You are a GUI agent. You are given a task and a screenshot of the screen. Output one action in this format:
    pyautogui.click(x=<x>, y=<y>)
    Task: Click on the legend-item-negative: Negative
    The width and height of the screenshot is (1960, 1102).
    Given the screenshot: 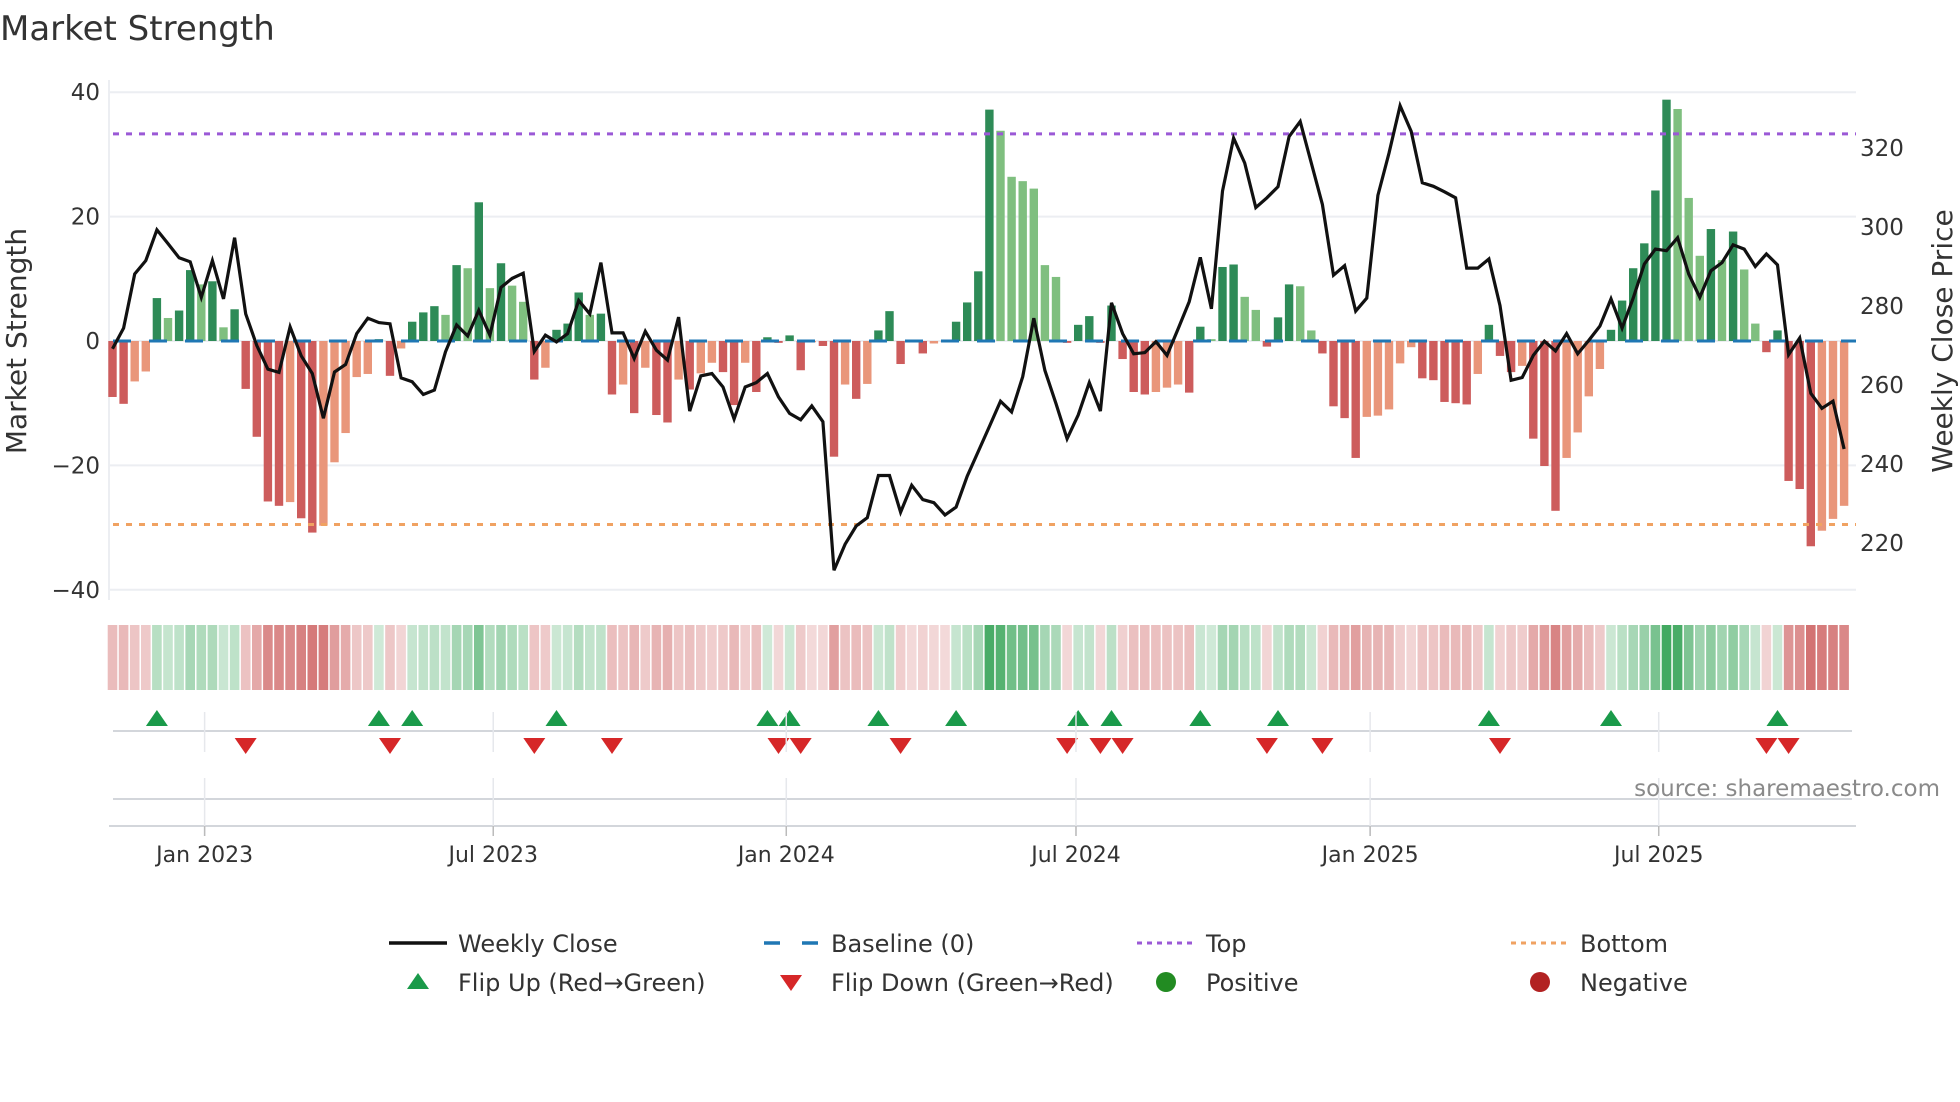 What is the action you would take?
    pyautogui.click(x=1609, y=983)
    